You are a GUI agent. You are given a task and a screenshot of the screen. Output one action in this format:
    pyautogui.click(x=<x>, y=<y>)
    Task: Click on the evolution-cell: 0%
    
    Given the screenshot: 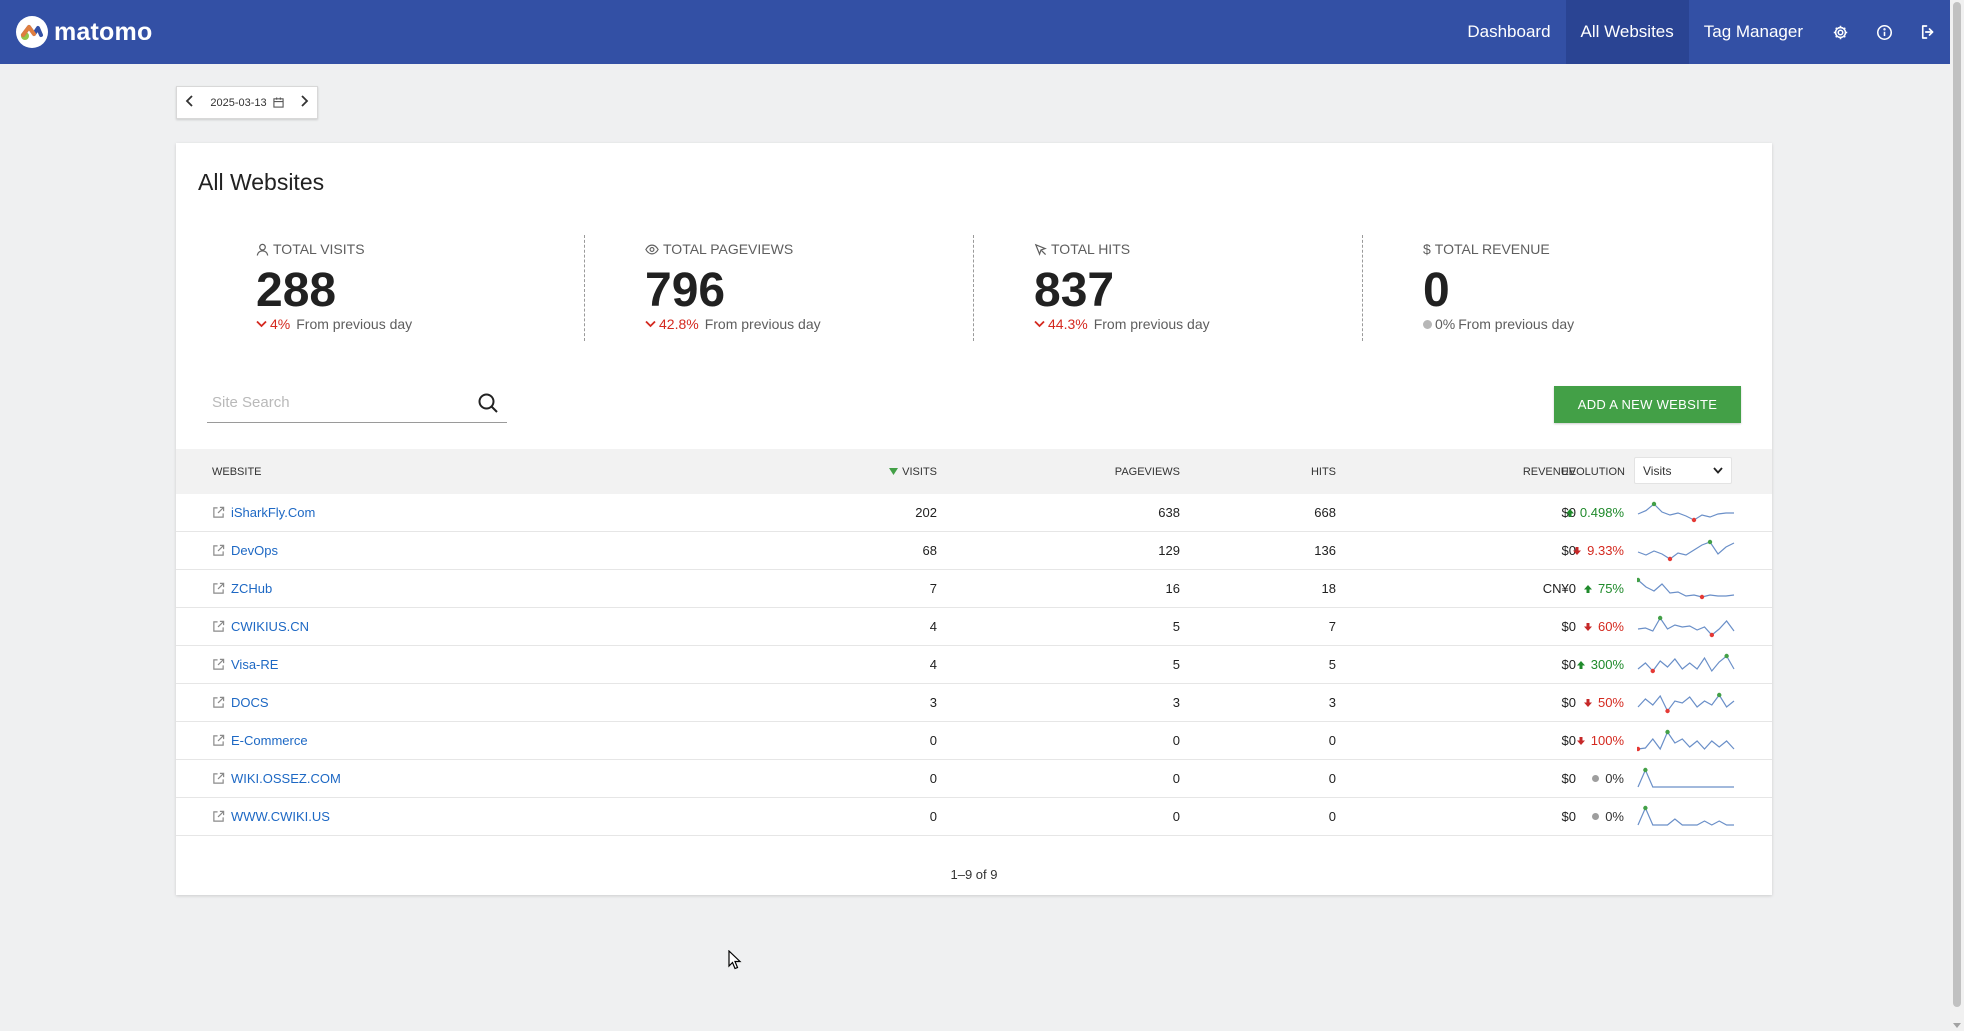 What is the action you would take?
    pyautogui.click(x=1550, y=816)
    